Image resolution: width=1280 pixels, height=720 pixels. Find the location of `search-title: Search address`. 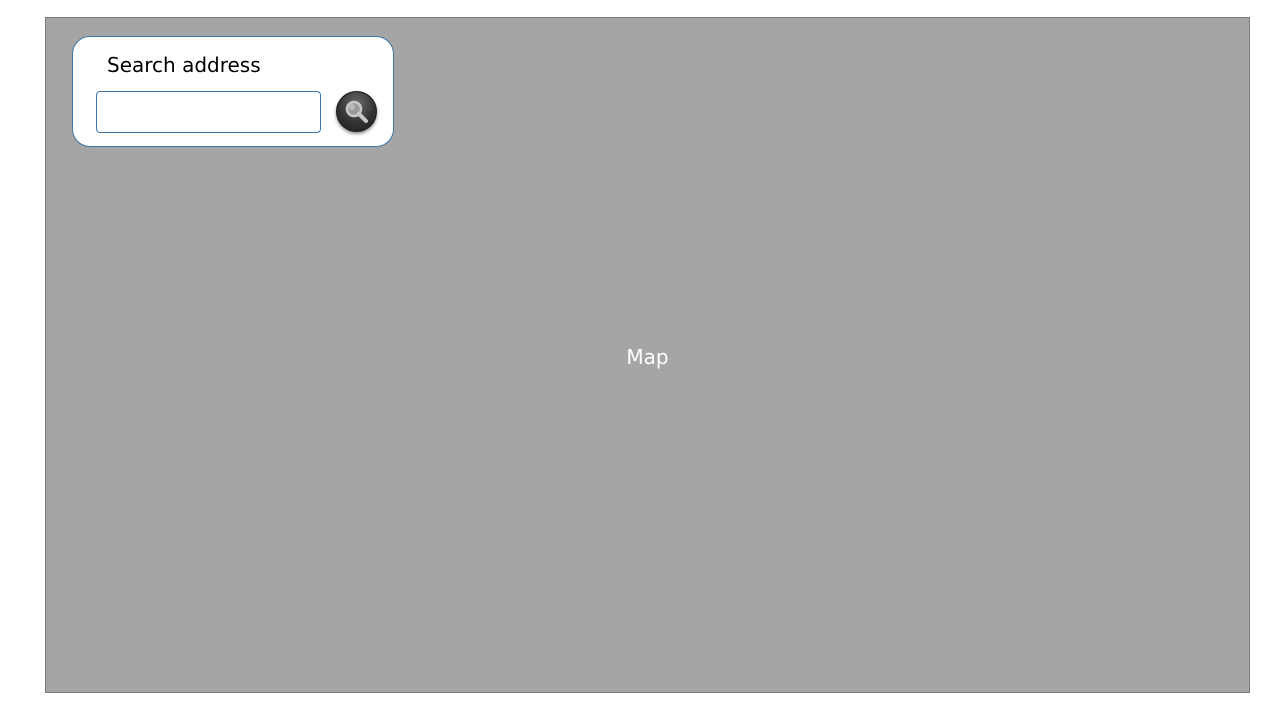

search-title: Search address is located at coordinates (184, 65).